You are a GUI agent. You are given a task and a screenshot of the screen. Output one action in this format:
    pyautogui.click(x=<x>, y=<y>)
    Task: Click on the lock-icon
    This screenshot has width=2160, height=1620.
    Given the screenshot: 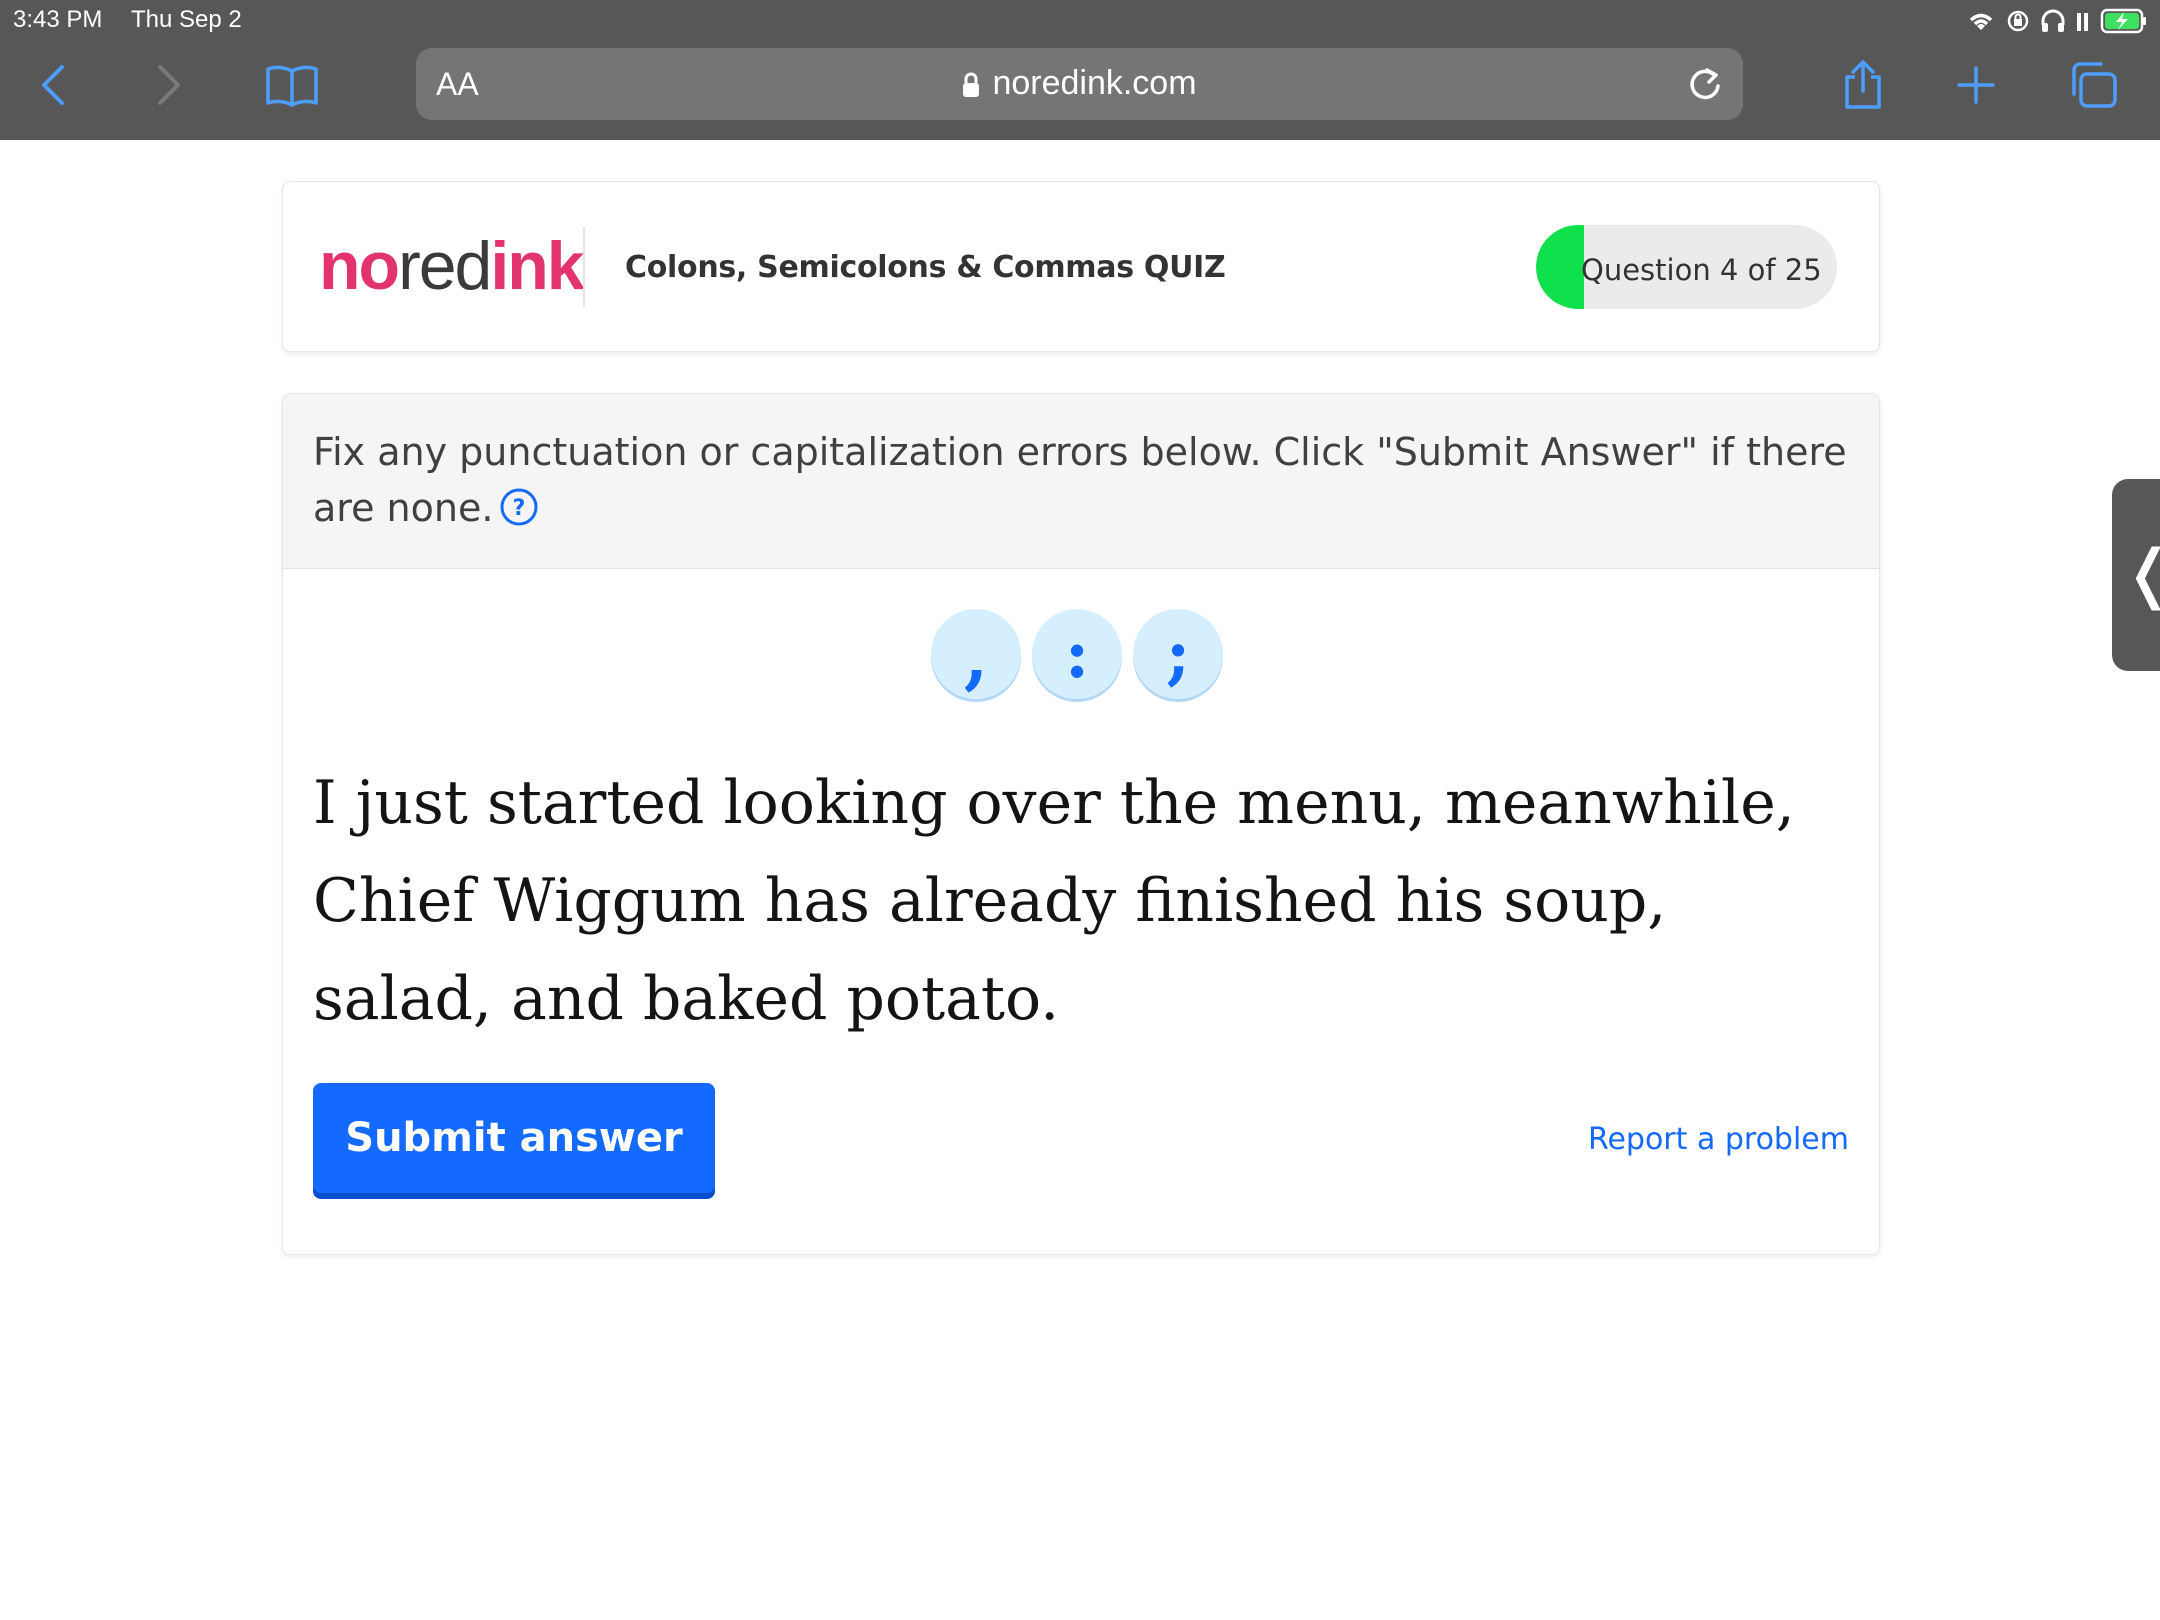 What is the action you would take?
    pyautogui.click(x=971, y=84)
    